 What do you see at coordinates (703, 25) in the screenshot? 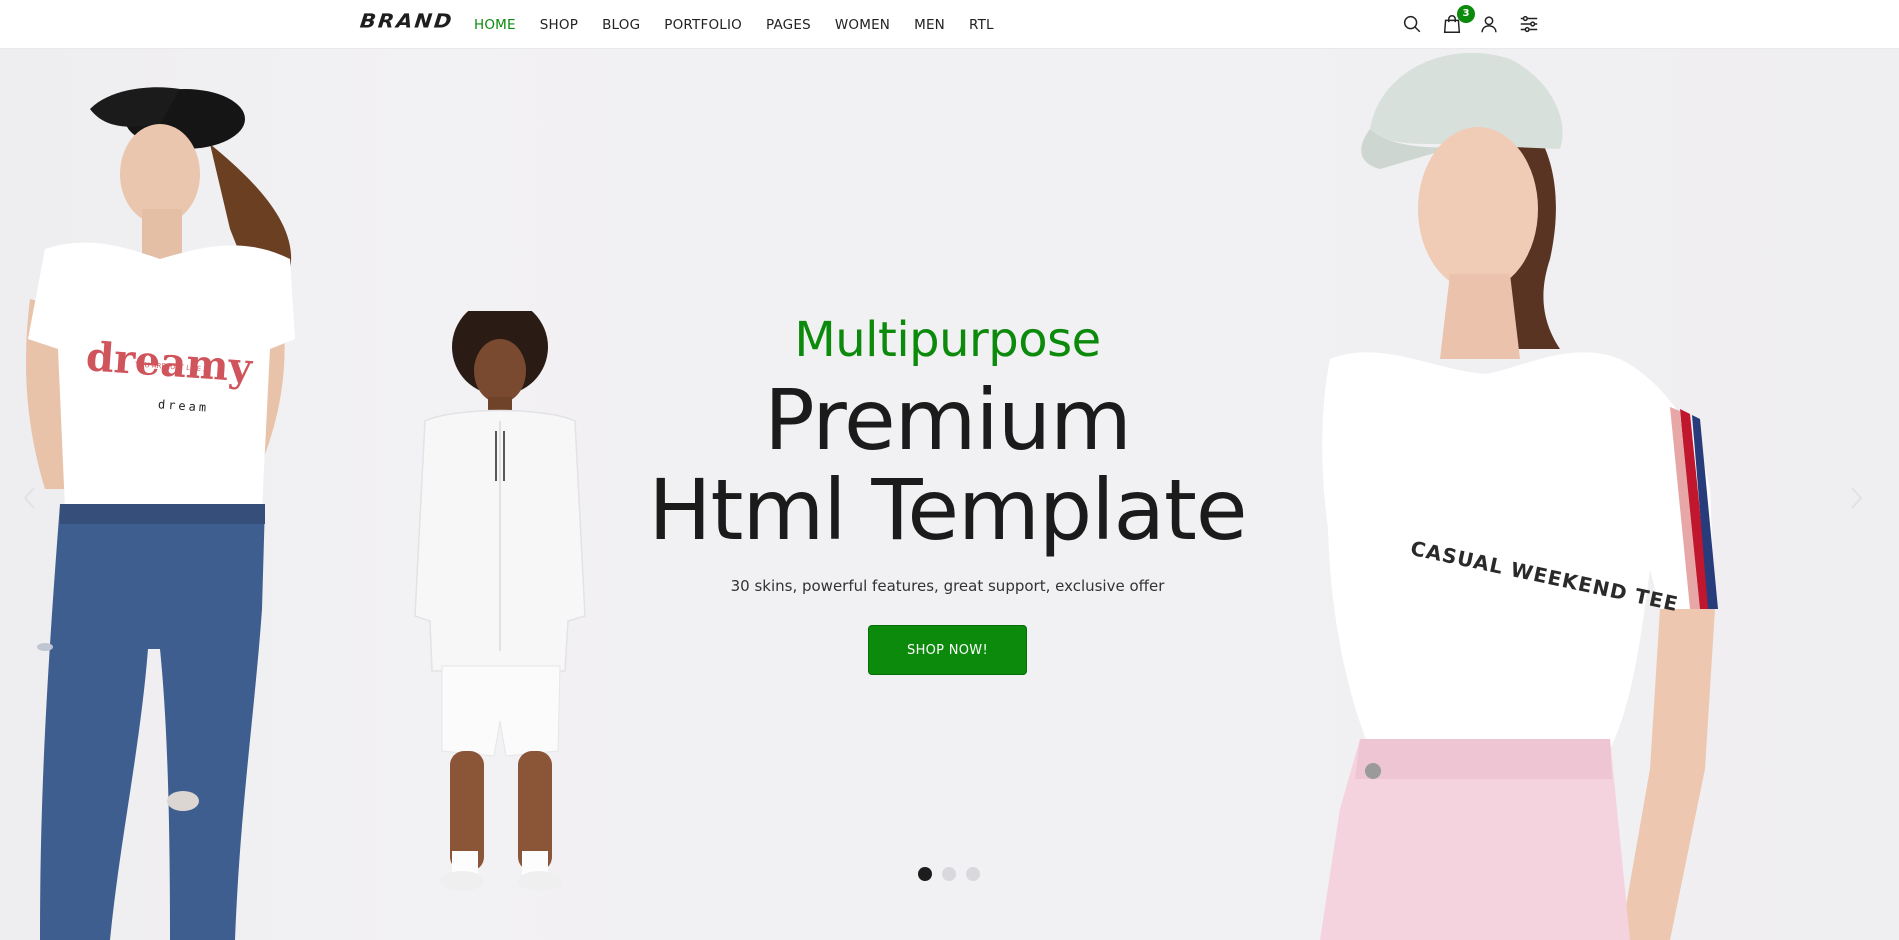
I see `nav-portfolio: PORTFOLIO` at bounding box center [703, 25].